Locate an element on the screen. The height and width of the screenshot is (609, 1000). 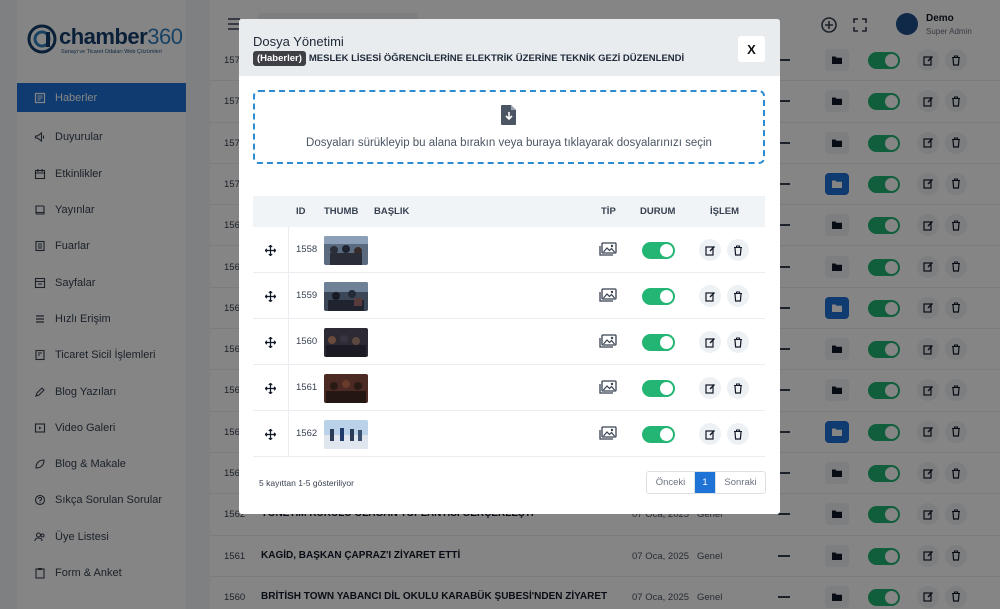
table-info: 5 kayıttan 1-5 gösteriliyor is located at coordinates (306, 483).